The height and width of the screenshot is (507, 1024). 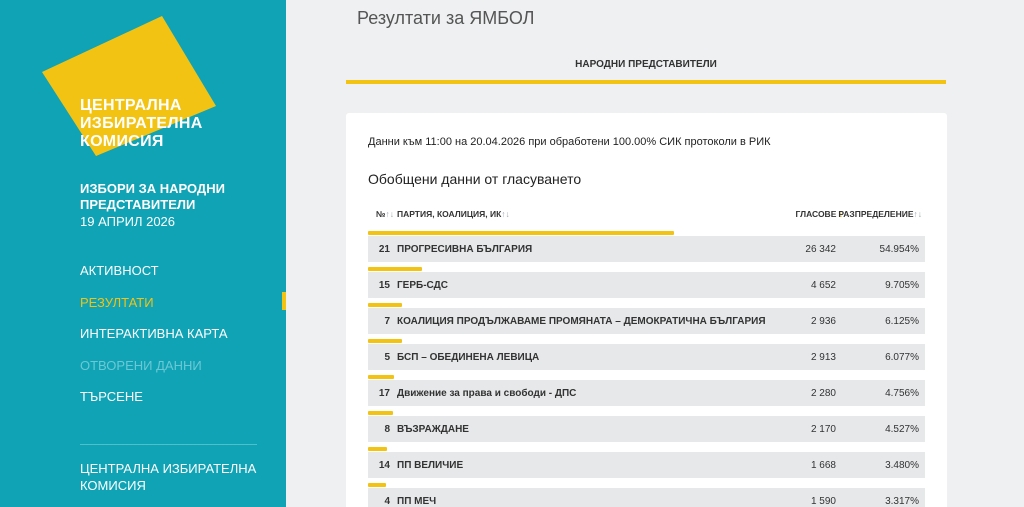 What do you see at coordinates (422, 285) in the screenshot?
I see `party-name: ГЕРБ-СДС` at bounding box center [422, 285].